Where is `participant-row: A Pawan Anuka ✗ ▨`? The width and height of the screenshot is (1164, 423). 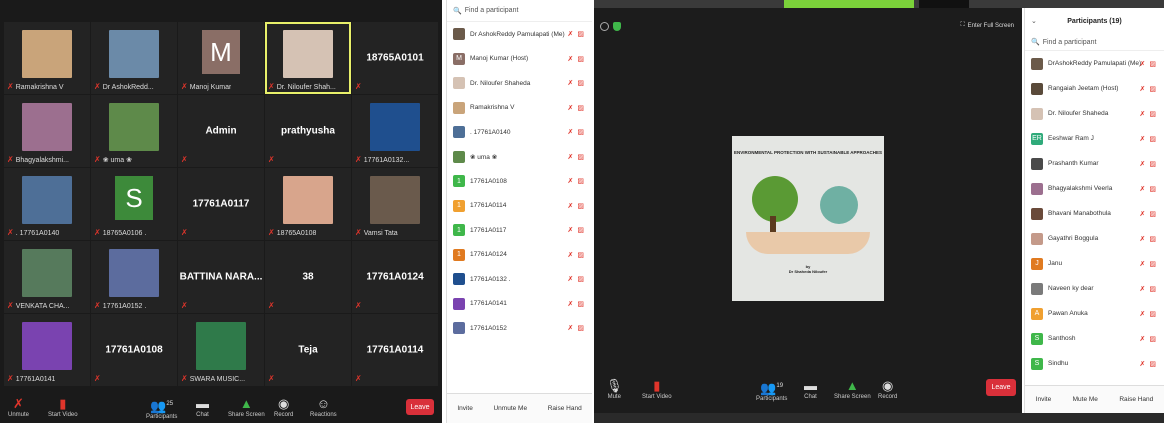
participant-row: A Pawan Anuka ✗ ▨ is located at coordinates (1094, 313).